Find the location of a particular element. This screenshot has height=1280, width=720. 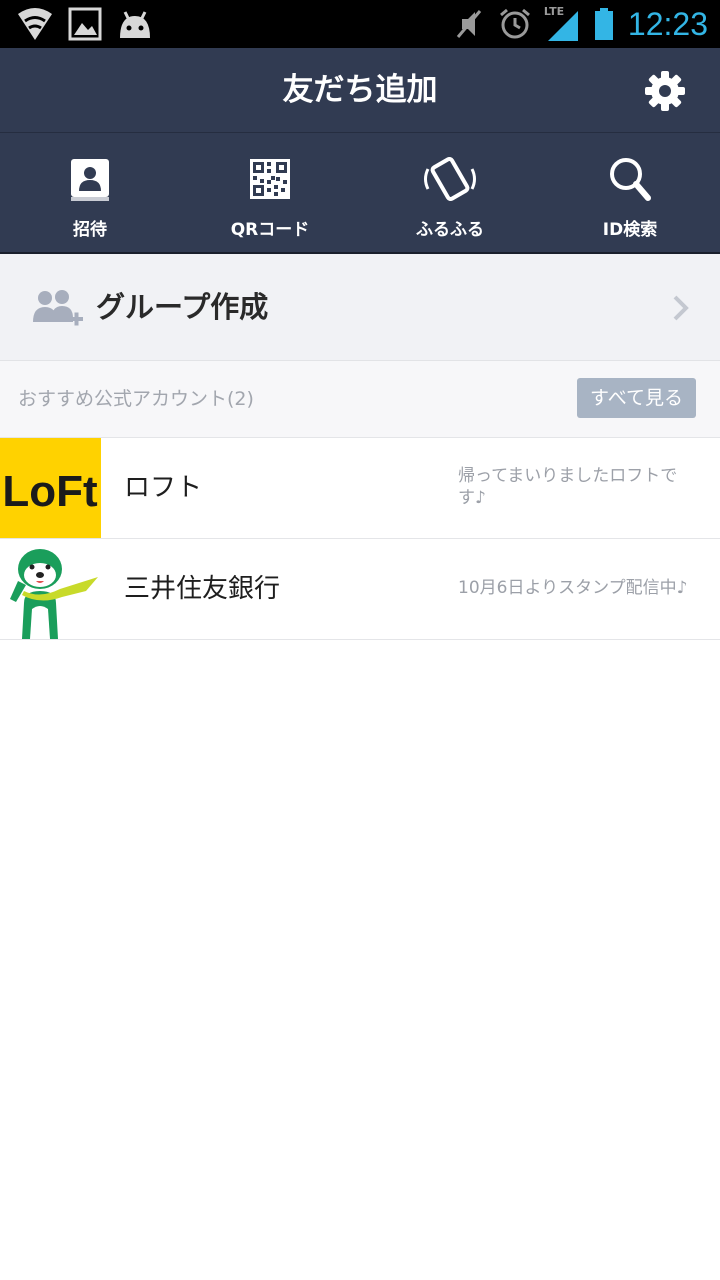

account-message: 10月6日よりスタンプ配信中♪ is located at coordinates (573, 588).